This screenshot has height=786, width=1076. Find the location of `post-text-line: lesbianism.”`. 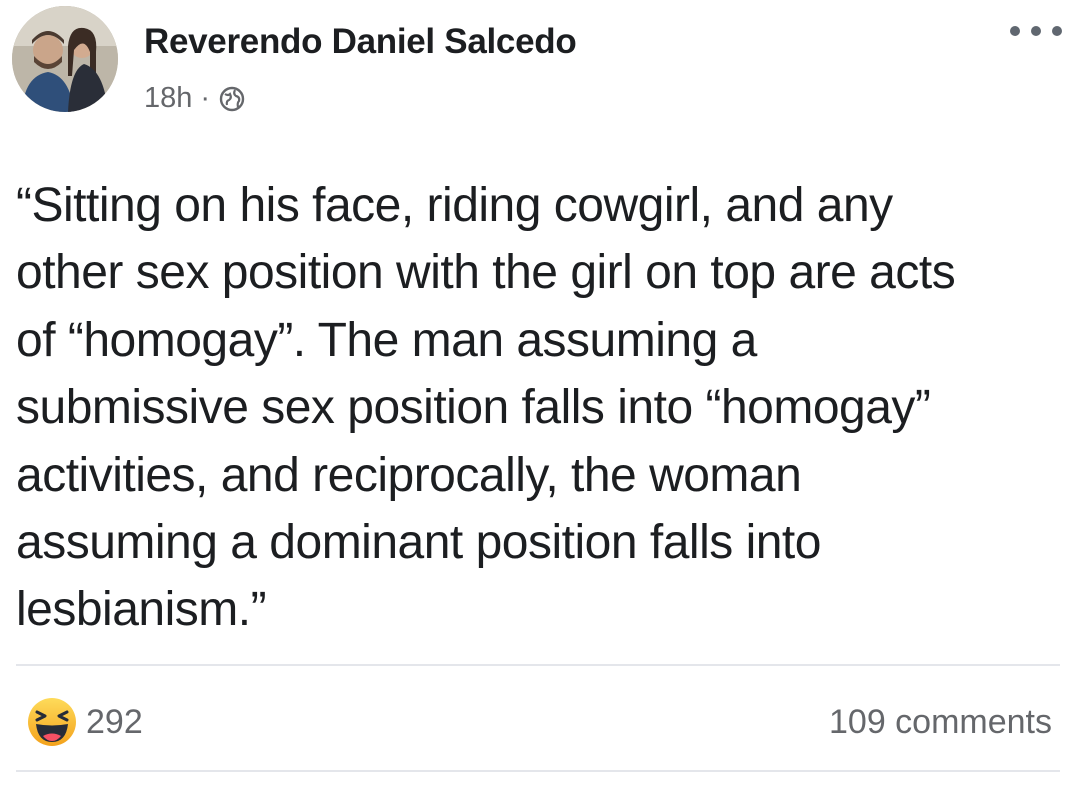

post-text-line: lesbianism.” is located at coordinates (141, 610).